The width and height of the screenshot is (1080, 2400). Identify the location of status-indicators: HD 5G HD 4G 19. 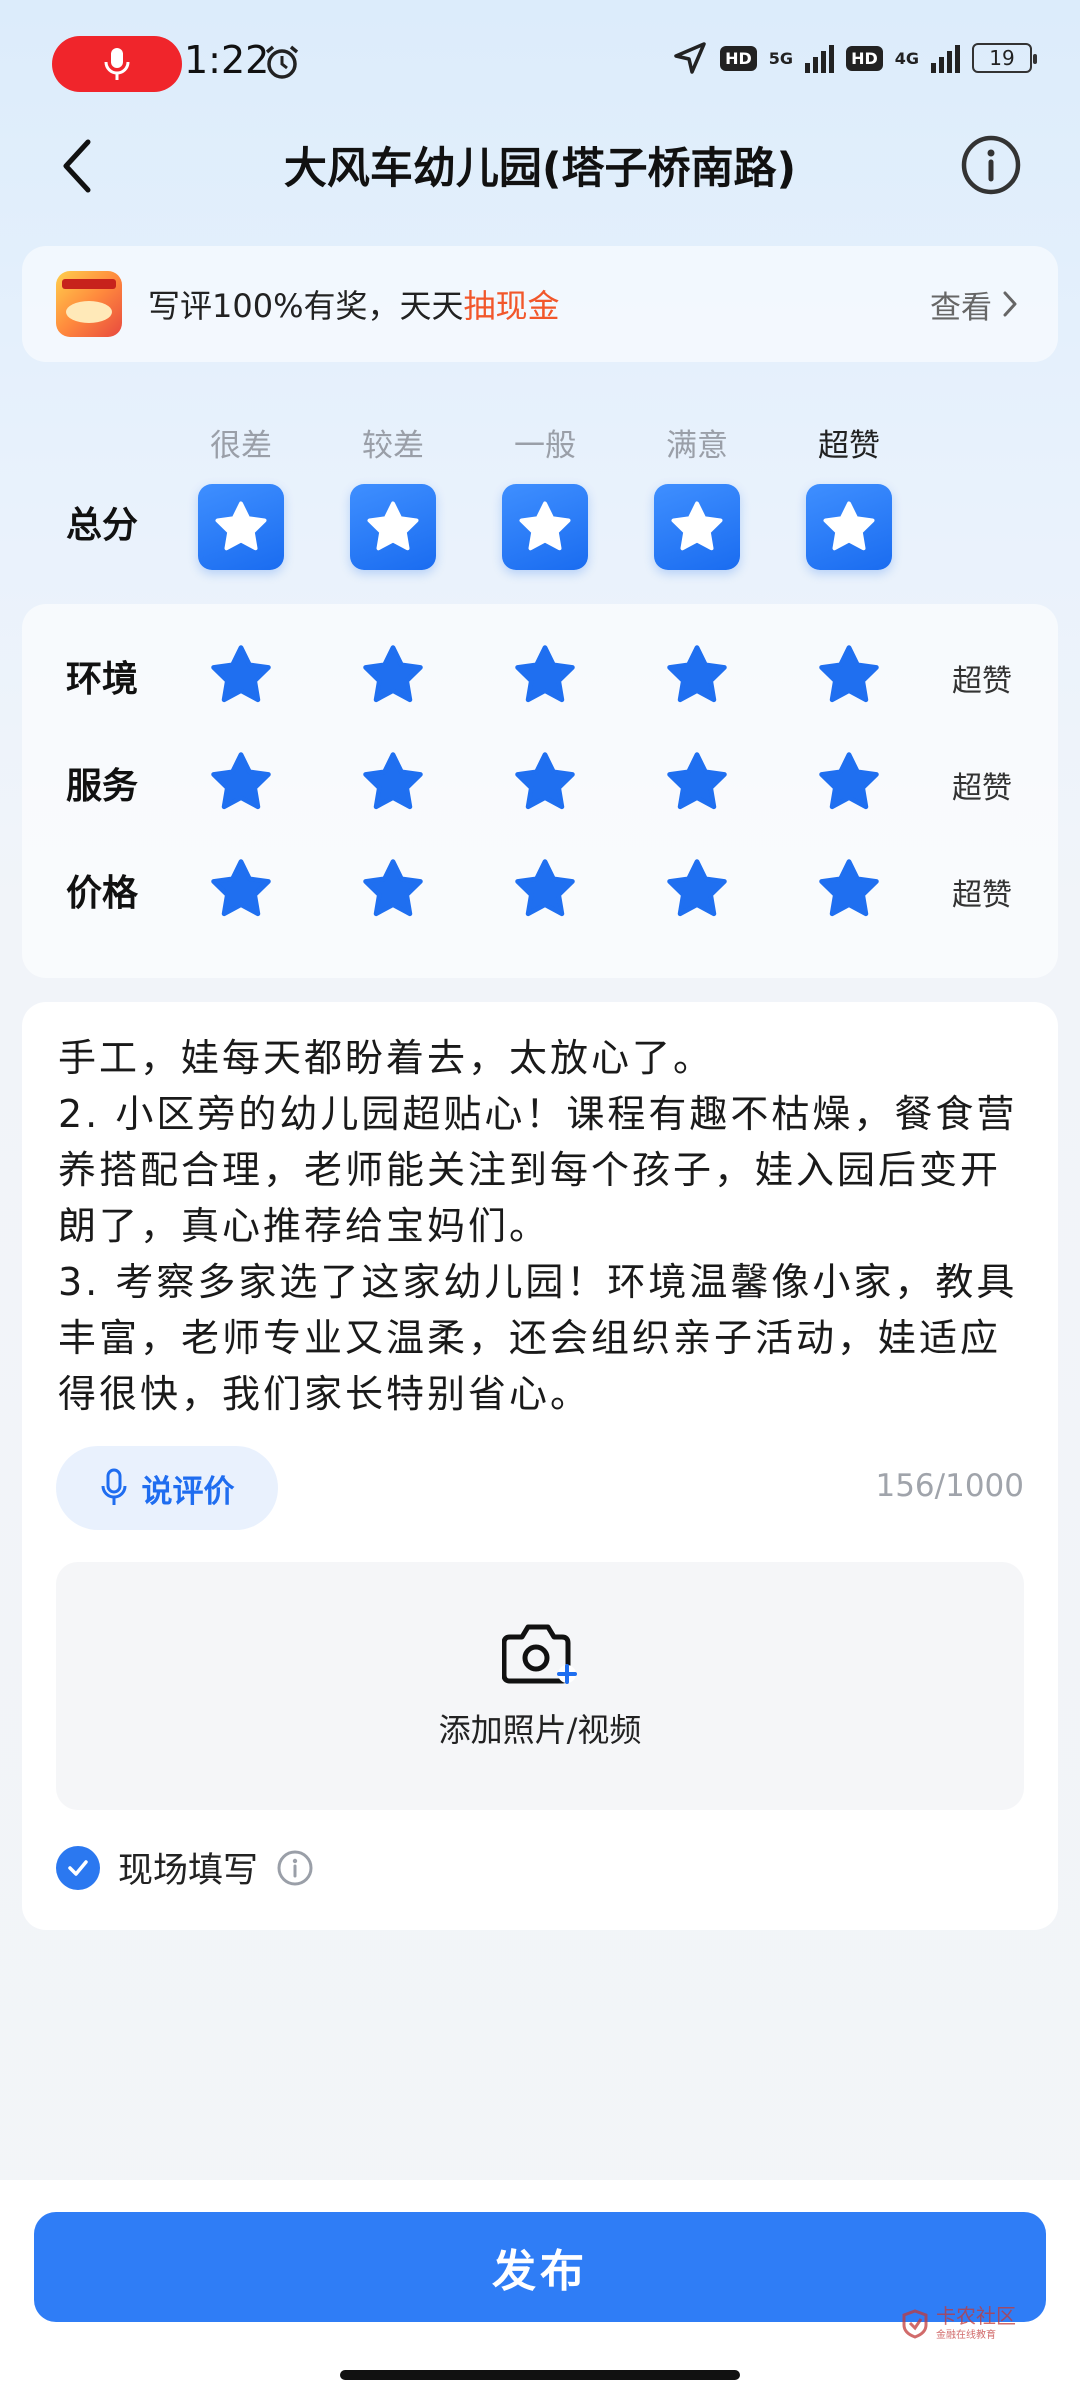
(854, 58).